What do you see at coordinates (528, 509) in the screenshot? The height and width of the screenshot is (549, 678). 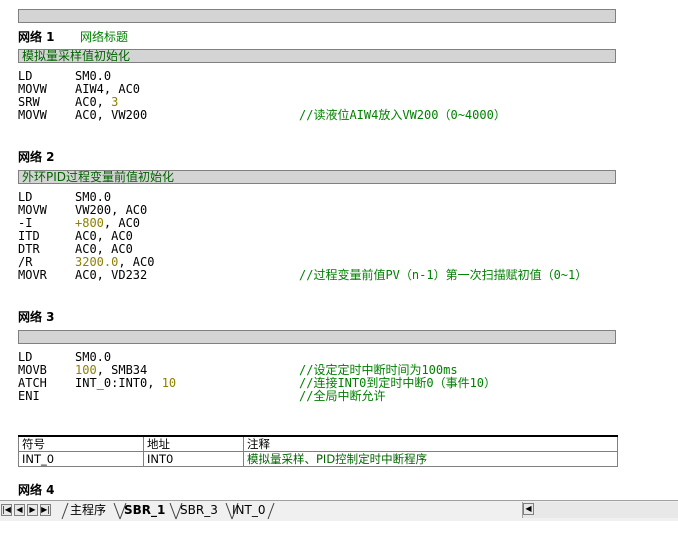 I see `scroll-left-icon: ◀` at bounding box center [528, 509].